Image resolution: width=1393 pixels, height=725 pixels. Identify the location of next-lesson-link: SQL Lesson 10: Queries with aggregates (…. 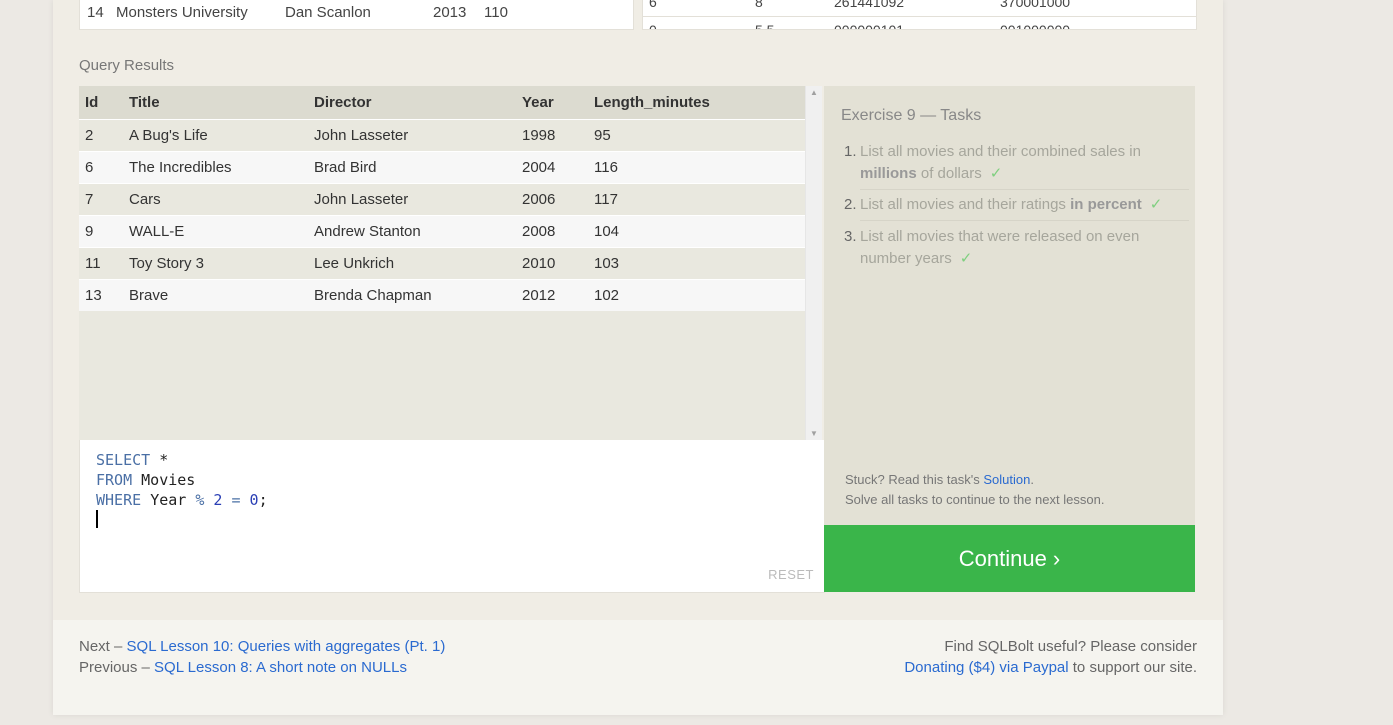
(286, 646).